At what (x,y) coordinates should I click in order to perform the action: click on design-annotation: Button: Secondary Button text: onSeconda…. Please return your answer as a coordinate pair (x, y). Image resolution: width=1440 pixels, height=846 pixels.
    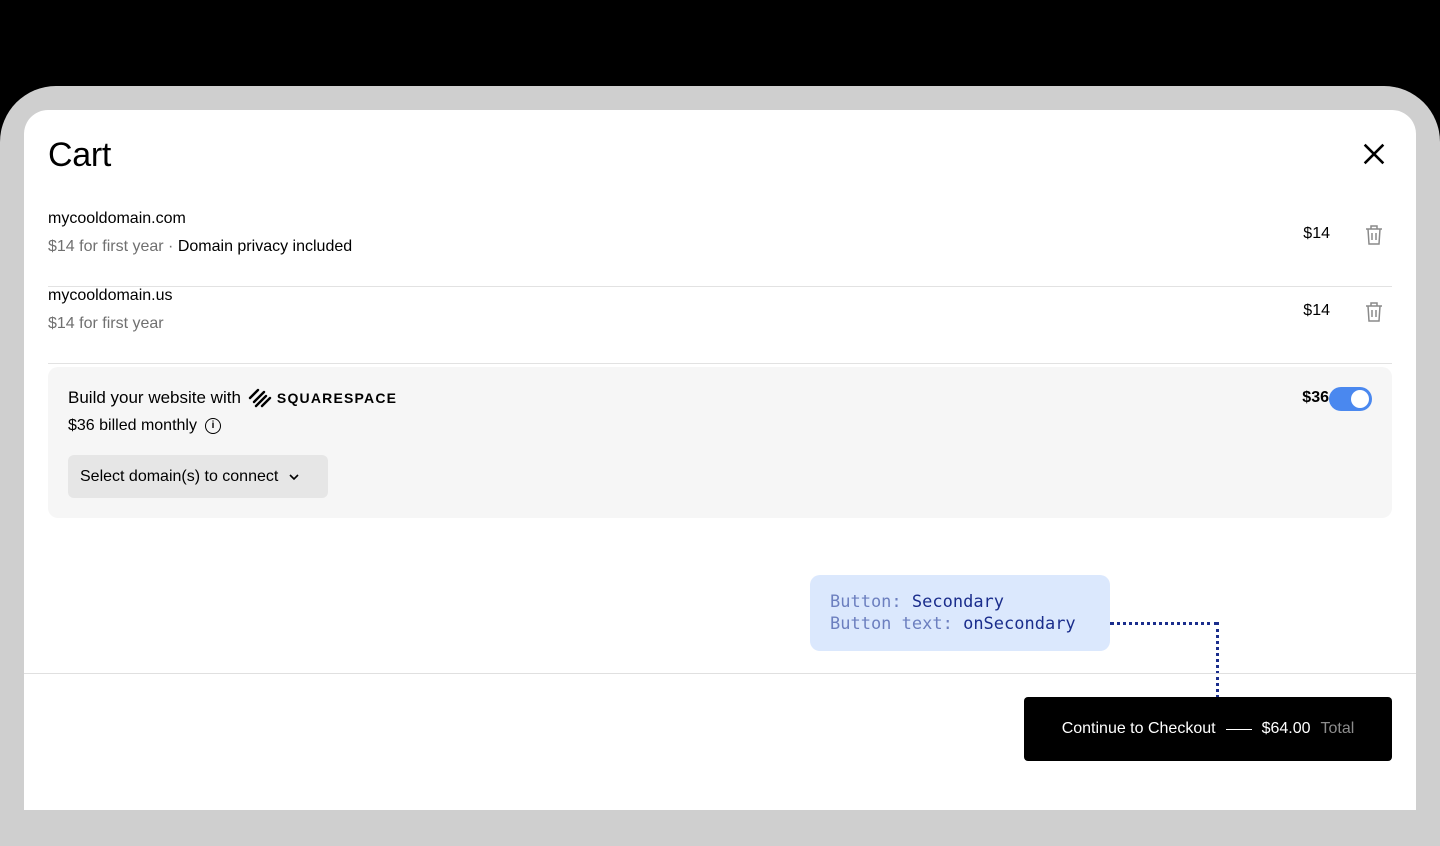
    Looking at the image, I should click on (960, 613).